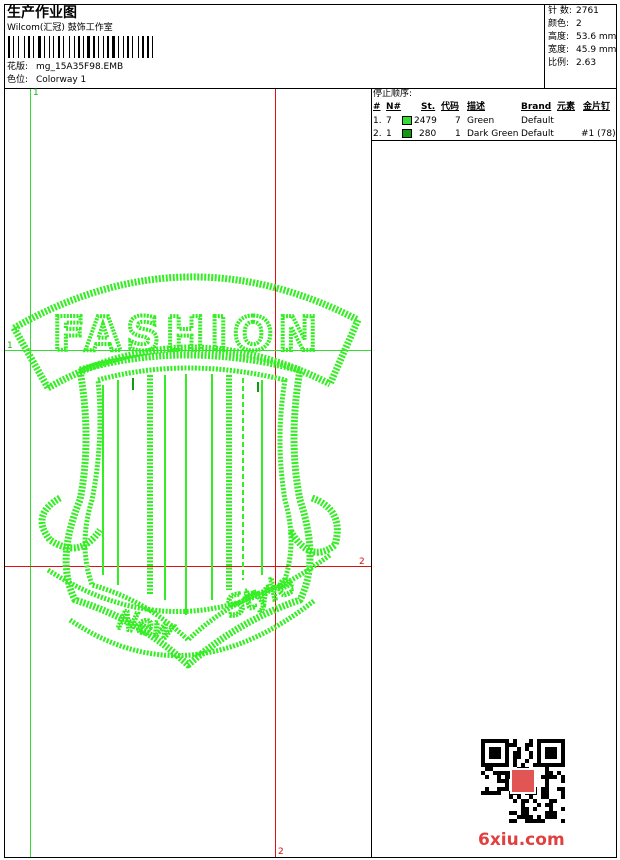 Image resolution: width=620 pixels, height=860 pixels. Describe the element at coordinates (344, 352) in the screenshot. I see `banner-right-end` at that location.